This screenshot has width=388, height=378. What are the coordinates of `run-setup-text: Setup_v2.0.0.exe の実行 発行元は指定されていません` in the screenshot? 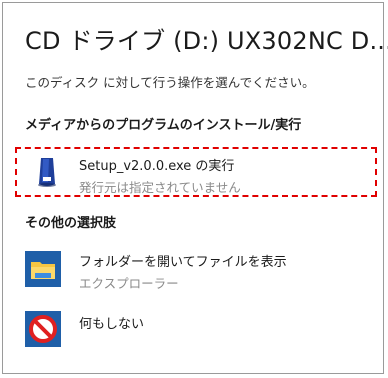 It's located at (160, 175).